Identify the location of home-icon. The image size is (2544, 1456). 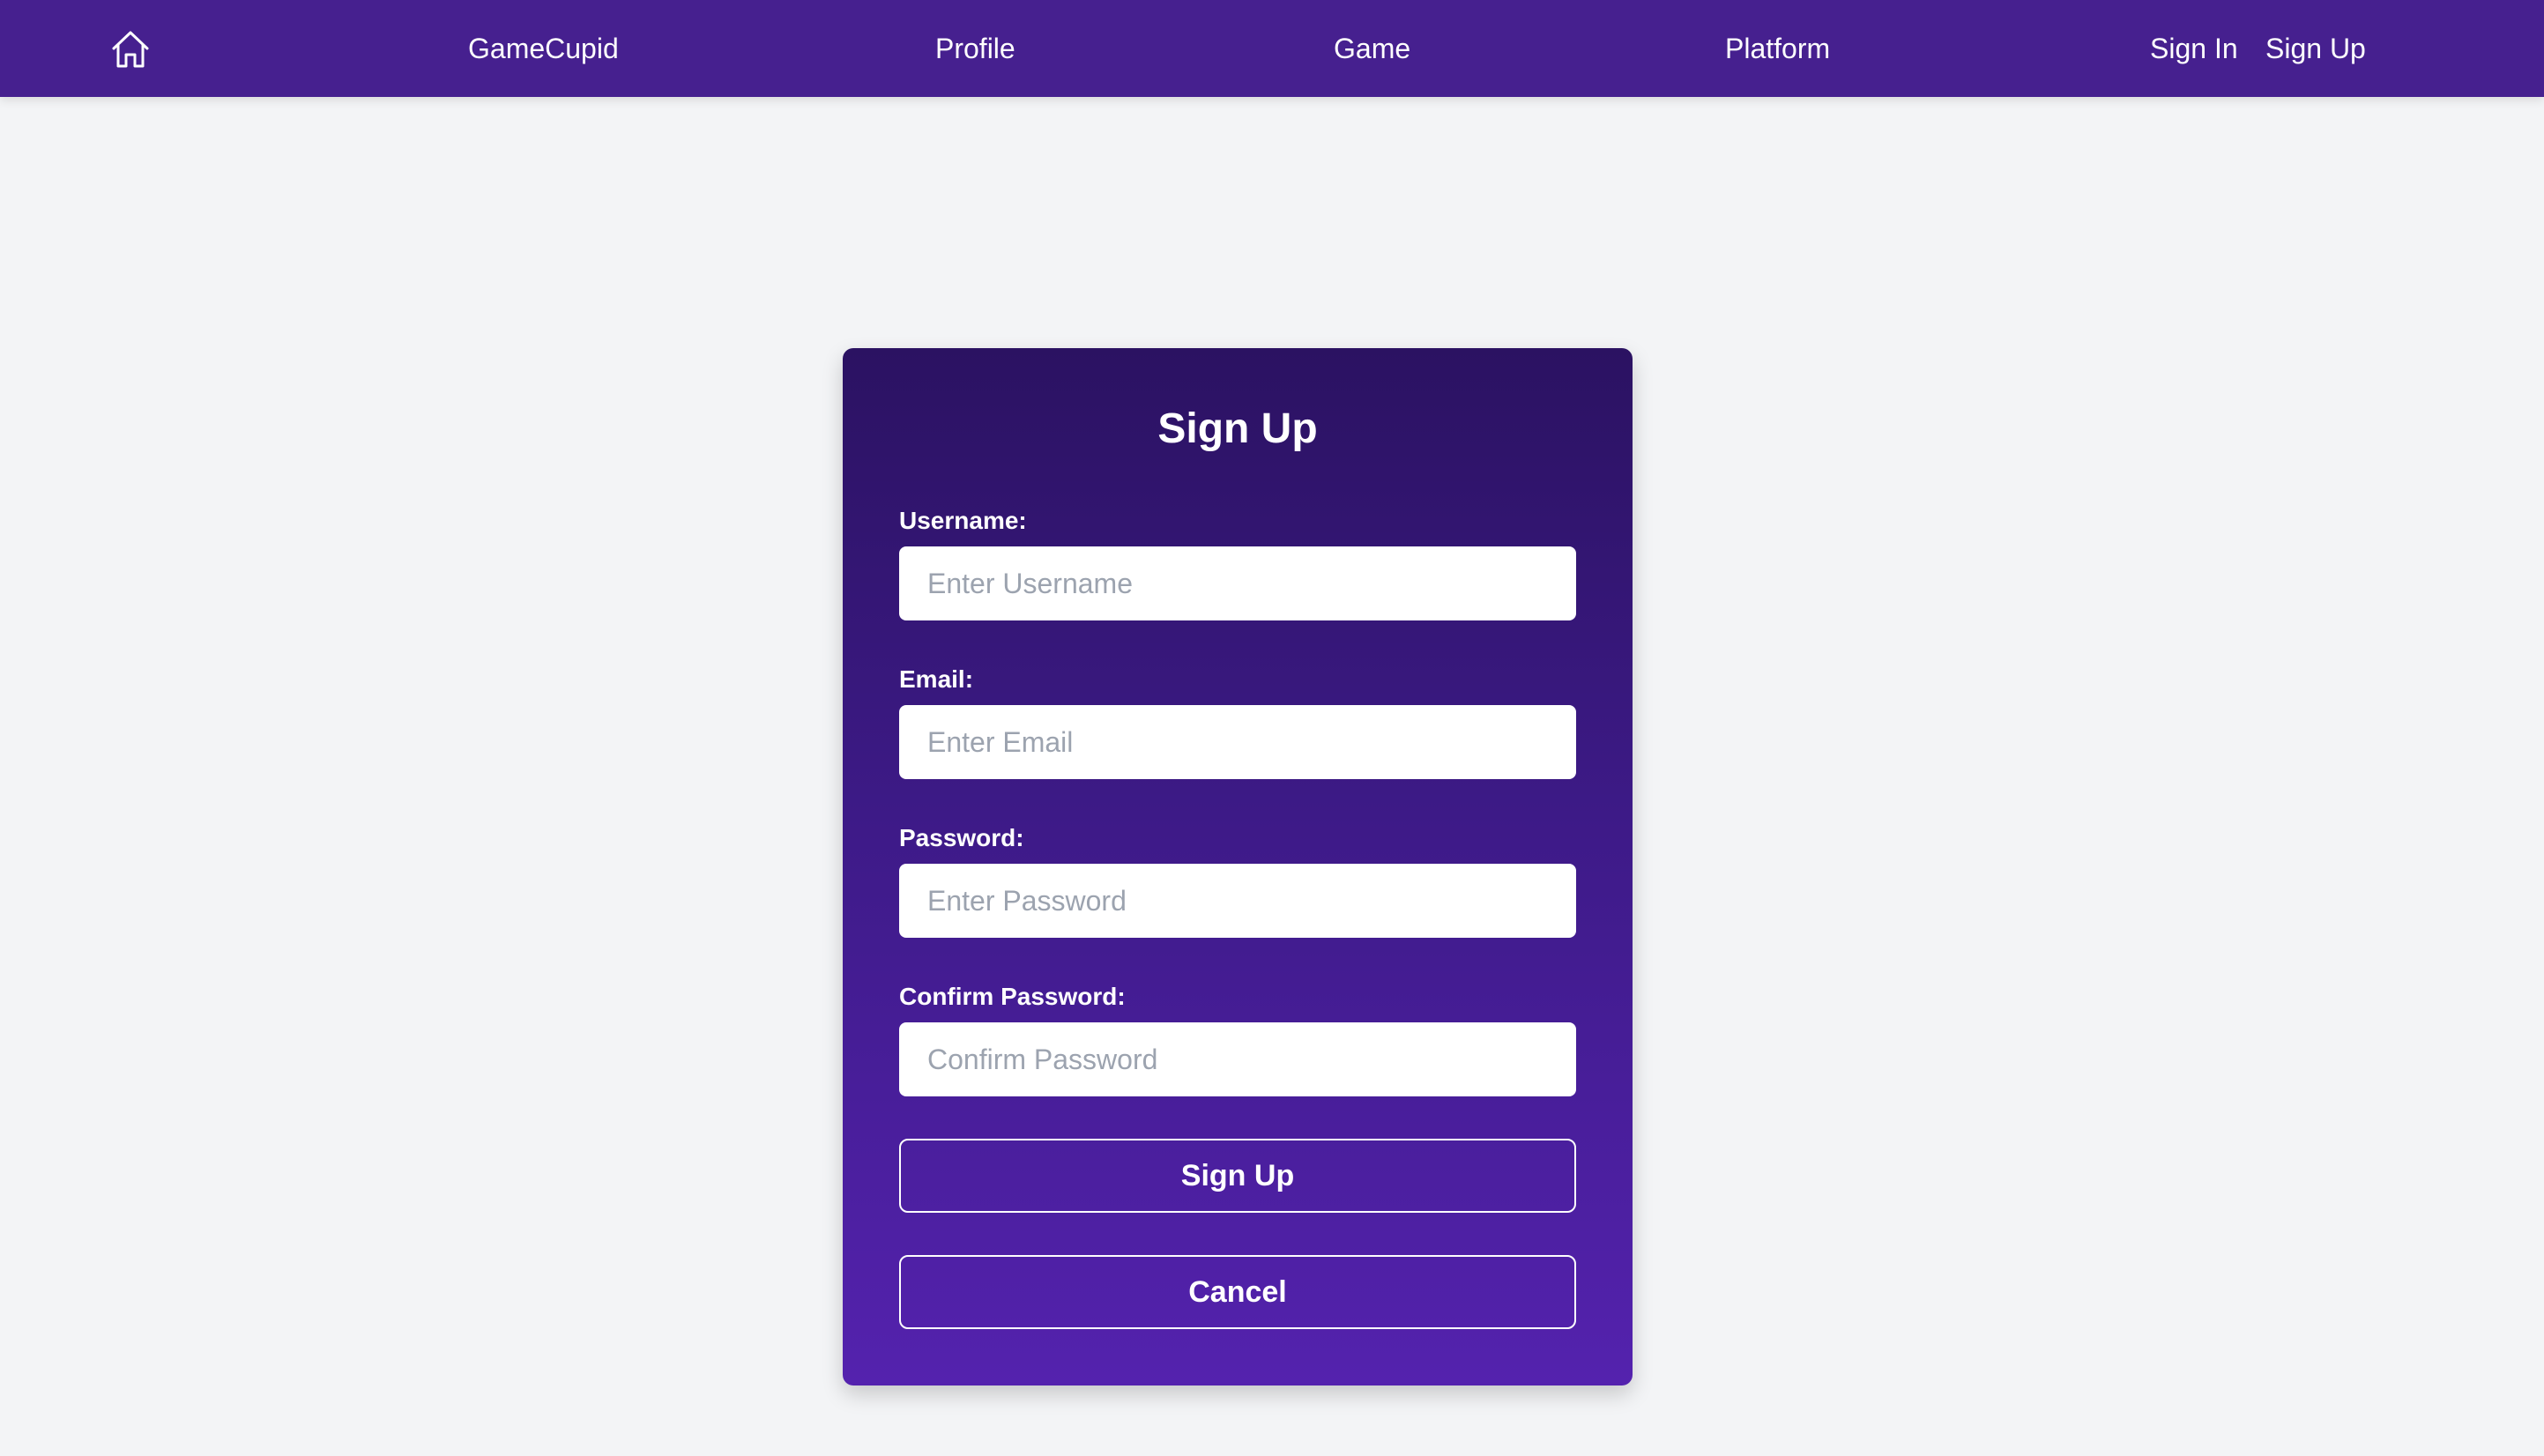
(131, 49).